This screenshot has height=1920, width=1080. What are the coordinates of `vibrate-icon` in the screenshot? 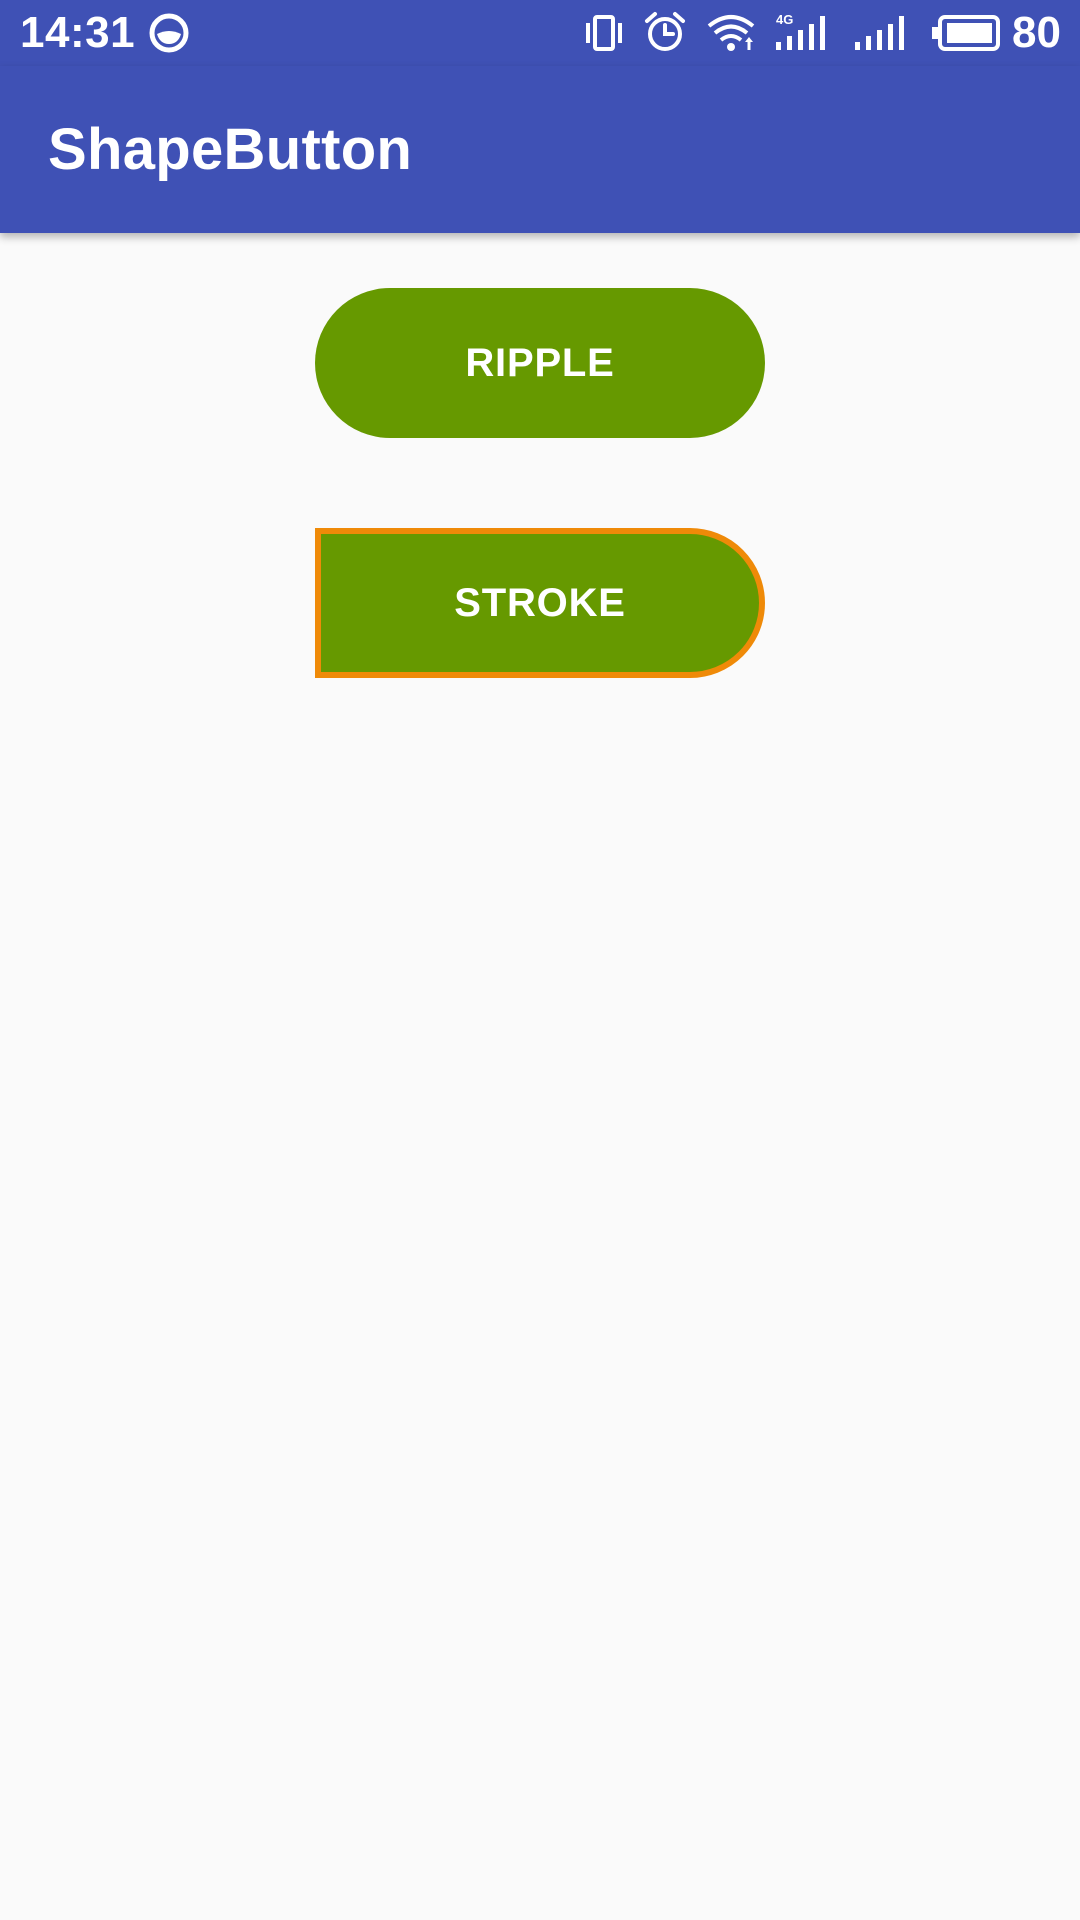 It's located at (604, 33).